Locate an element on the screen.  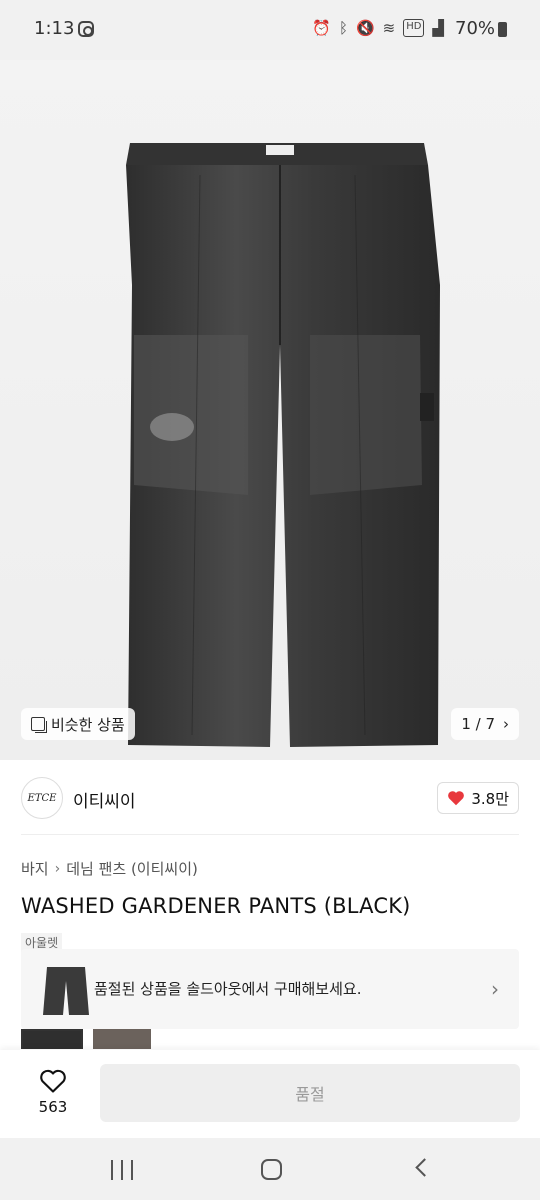
seller-logo: ETCE is located at coordinates (42, 798).